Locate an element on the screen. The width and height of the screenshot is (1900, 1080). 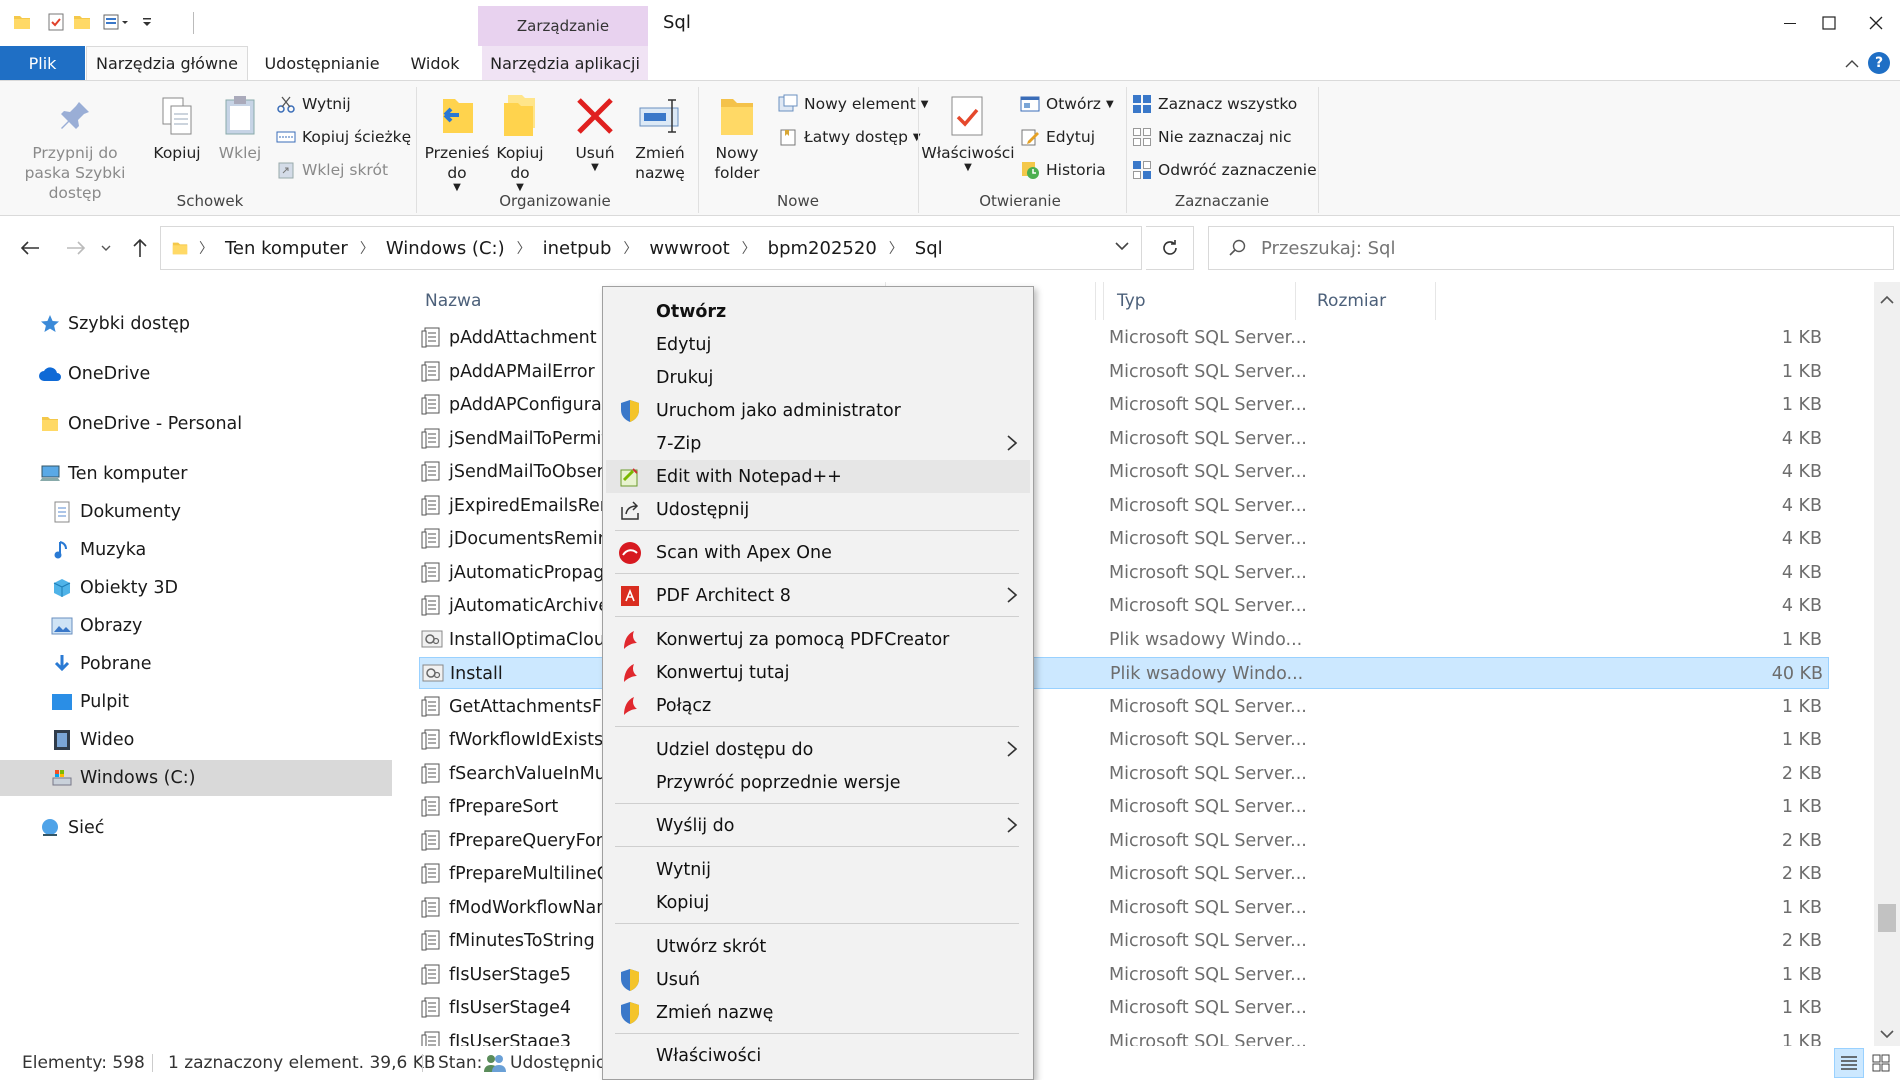
vertical-scrollbar is located at coordinates (1887, 664).